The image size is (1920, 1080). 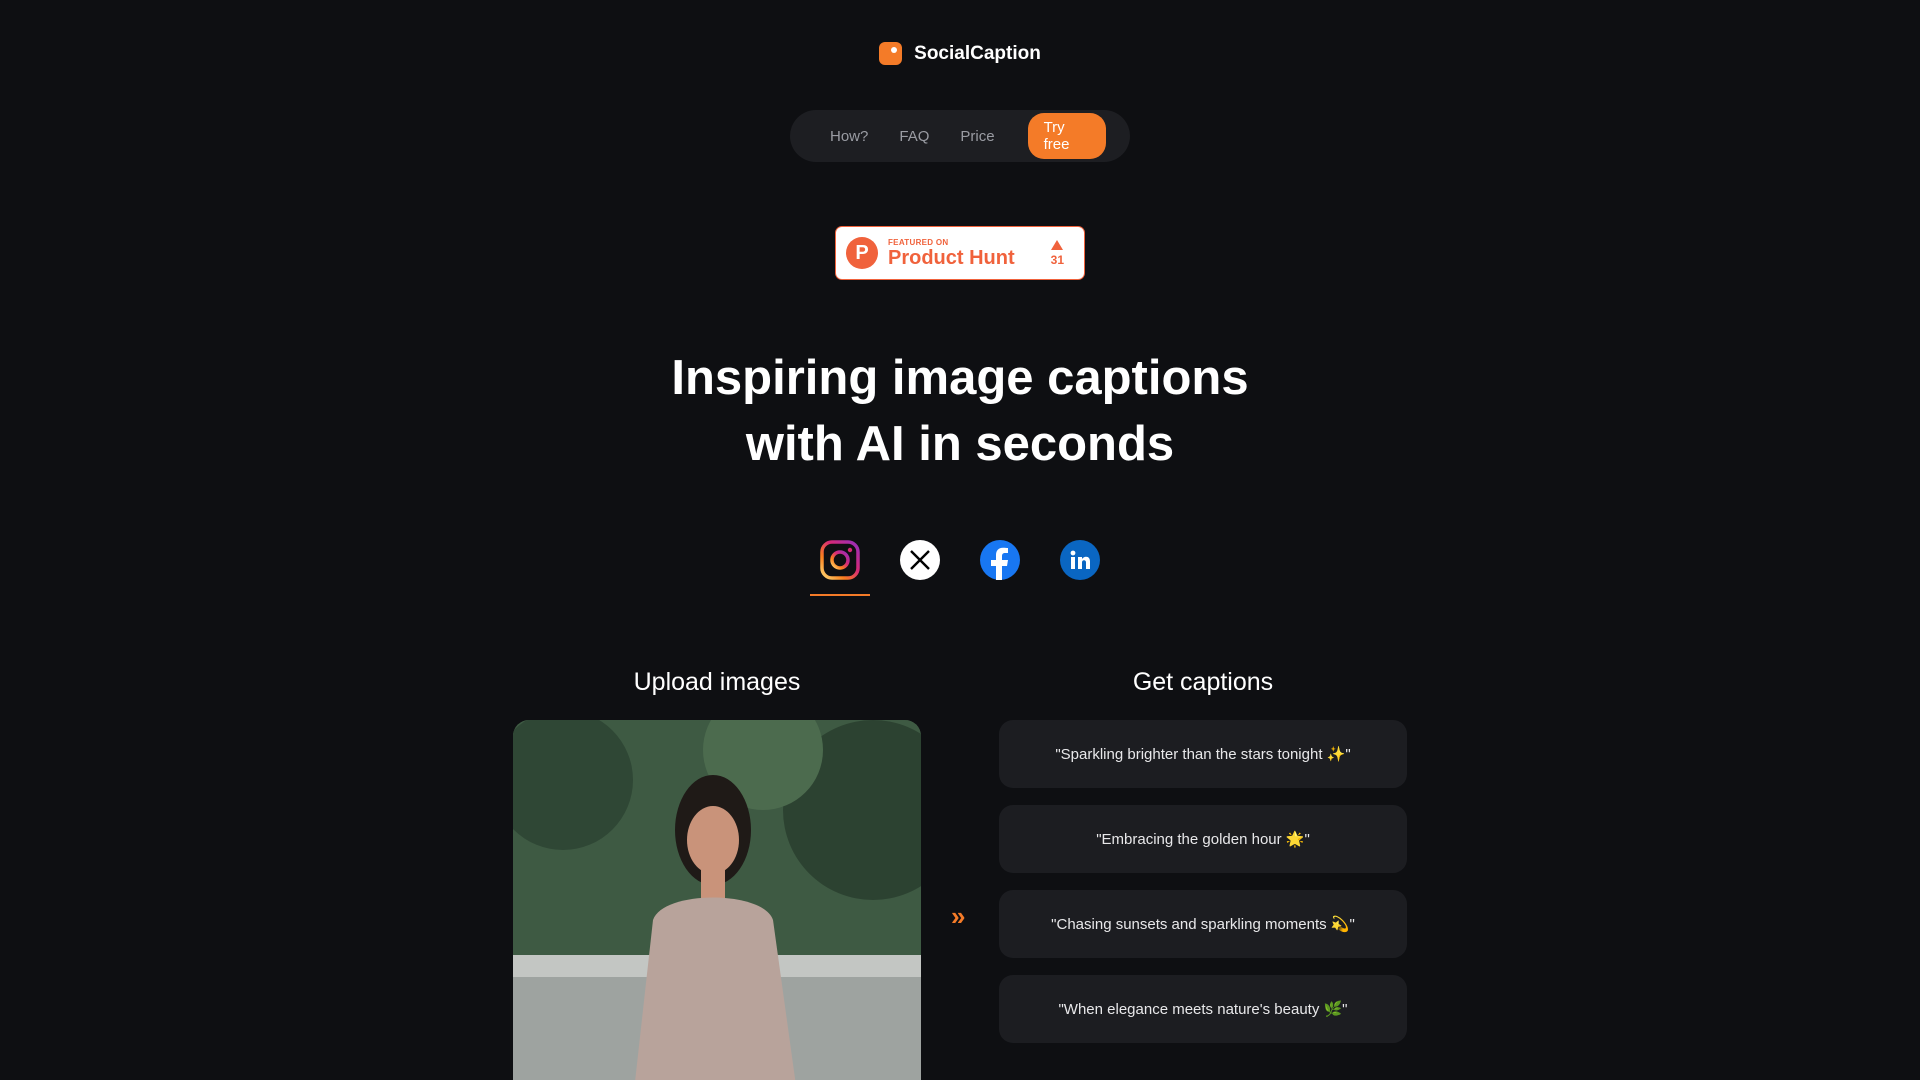 I want to click on logo-icon, so click(x=891, y=53).